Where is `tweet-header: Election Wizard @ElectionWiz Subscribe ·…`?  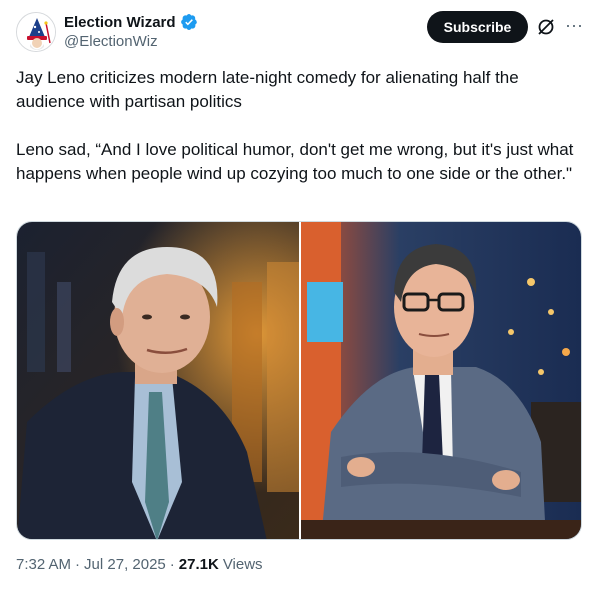
tweet-header: Election Wizard @ElectionWiz Subscribe ·… is located at coordinates (300, 32).